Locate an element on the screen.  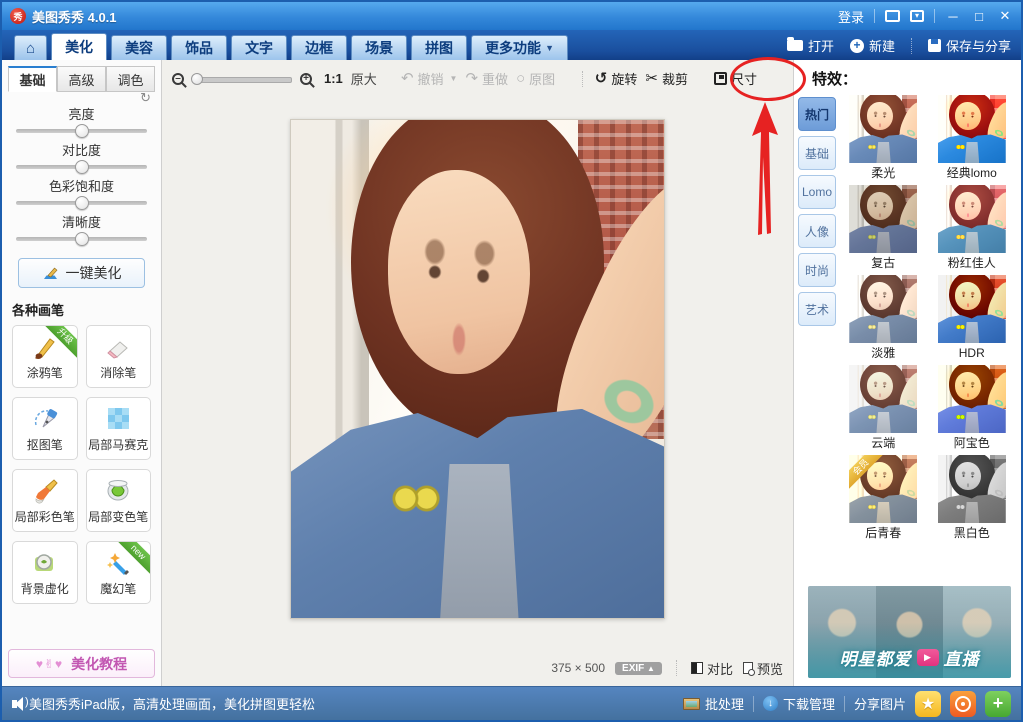
reset-icon: ↻ is located at coordinates (81, 98).